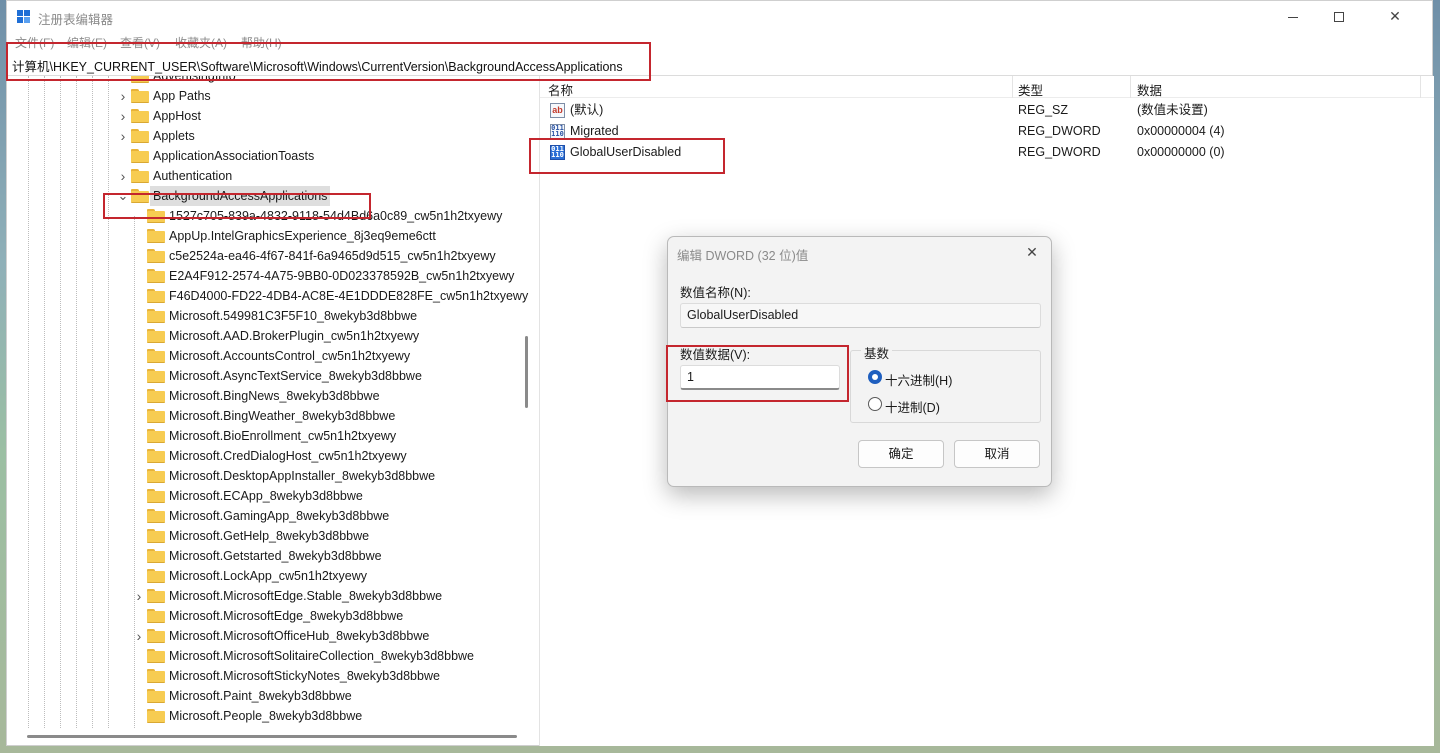 The width and height of the screenshot is (1440, 753). Describe the element at coordinates (987, 110) in the screenshot. I see `value-row: ab (默认) REG_SZ (数值未设置)` at that location.